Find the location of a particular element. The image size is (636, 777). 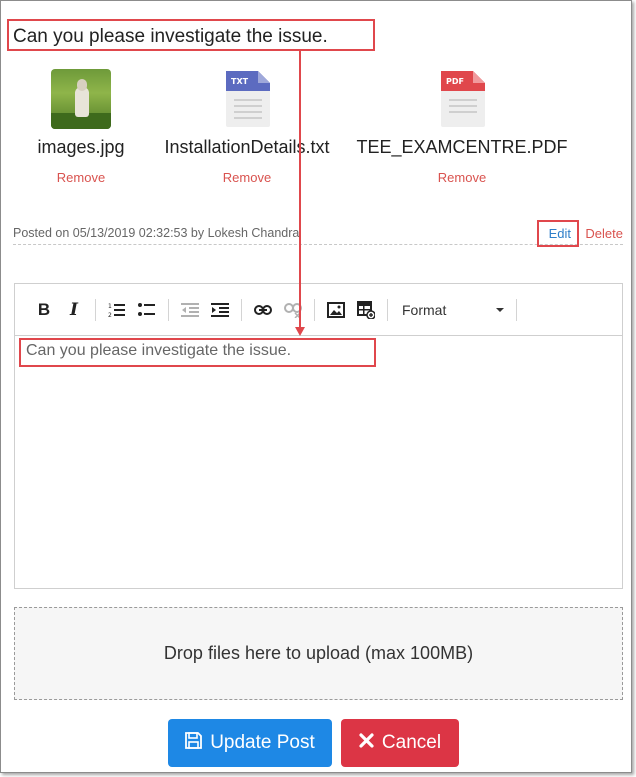

update-post-label: Update Post is located at coordinates (262, 742).